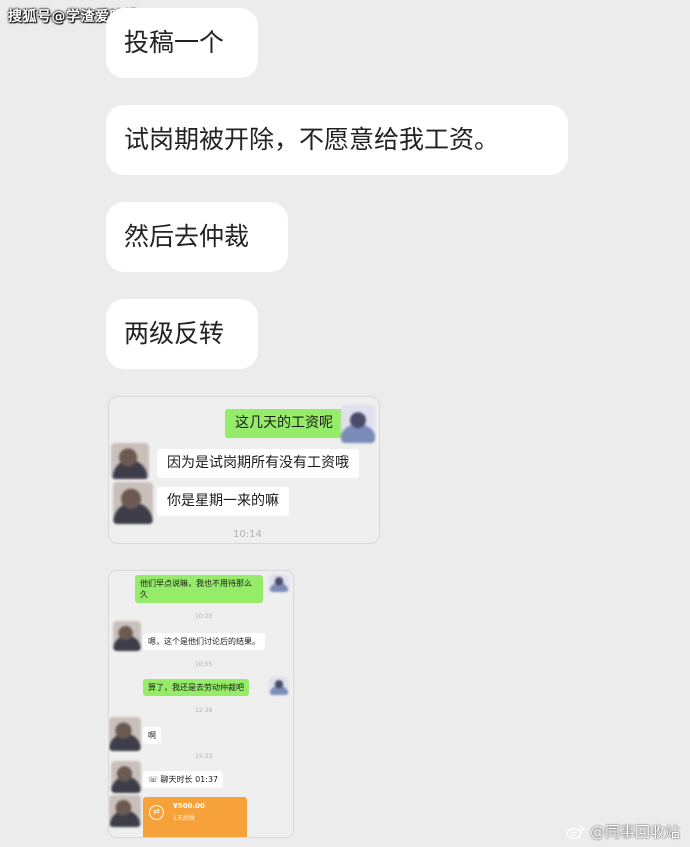  What do you see at coordinates (204, 616) in the screenshot?
I see `timestamp: 10:20` at bounding box center [204, 616].